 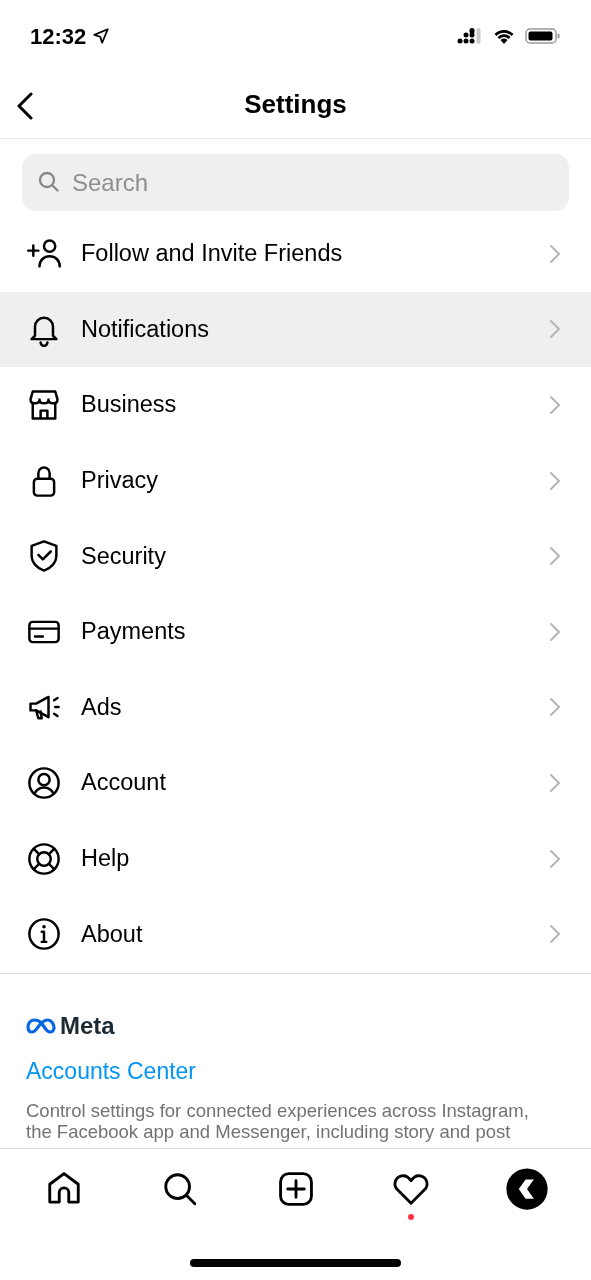 I want to click on tab-button, so click(x=527, y=1189).